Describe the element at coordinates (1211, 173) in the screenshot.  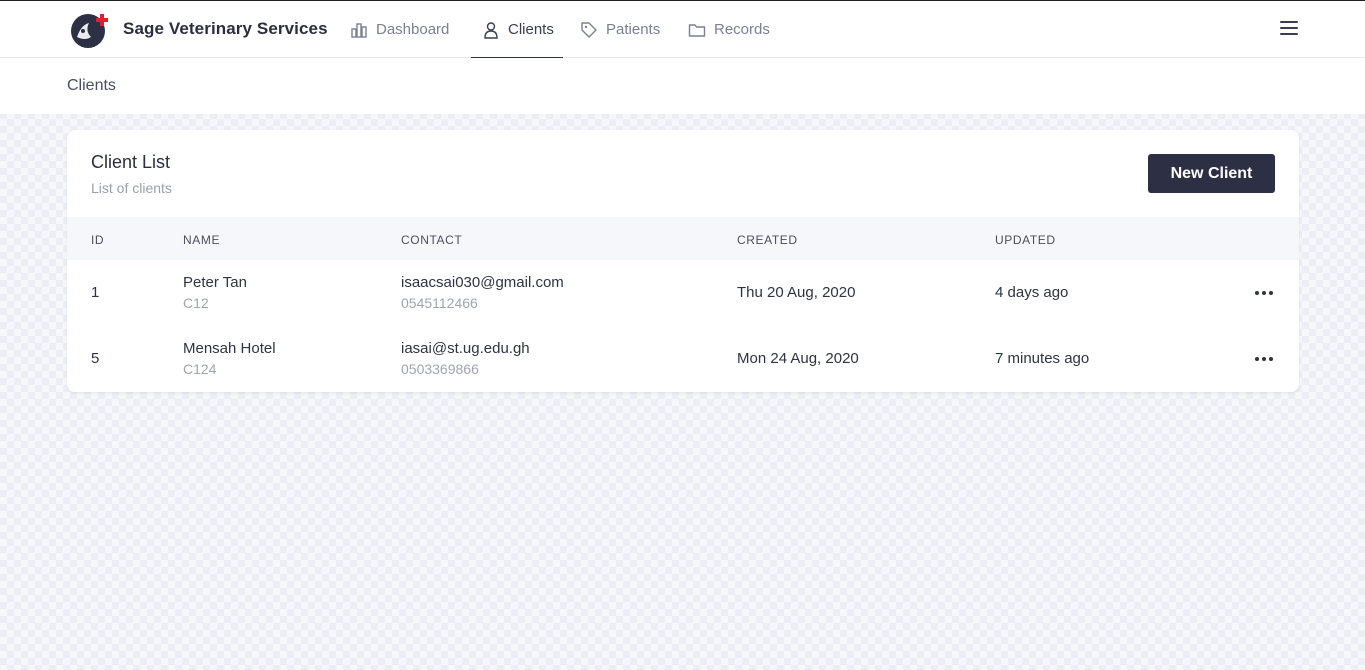
I see `new-client-button: New Client` at that location.